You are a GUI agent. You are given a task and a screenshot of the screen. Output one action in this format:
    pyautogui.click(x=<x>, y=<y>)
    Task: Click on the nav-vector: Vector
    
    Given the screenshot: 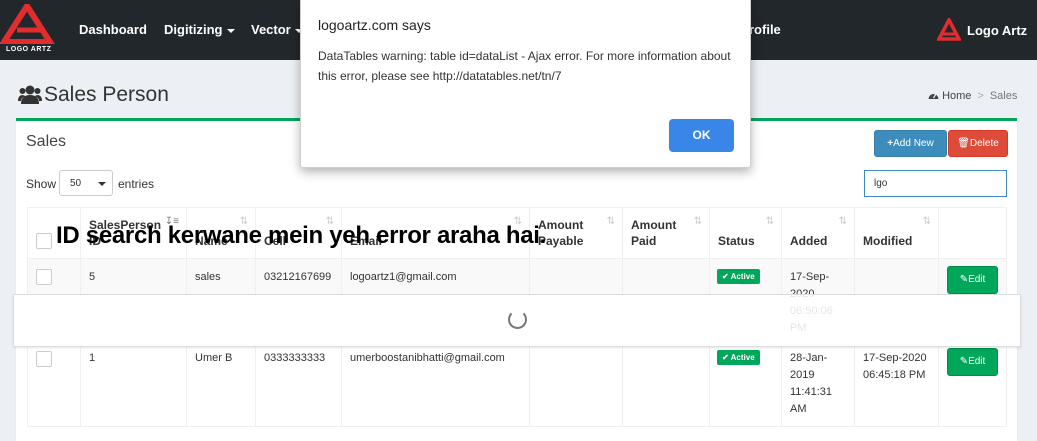 What is the action you would take?
    pyautogui.click(x=277, y=29)
    